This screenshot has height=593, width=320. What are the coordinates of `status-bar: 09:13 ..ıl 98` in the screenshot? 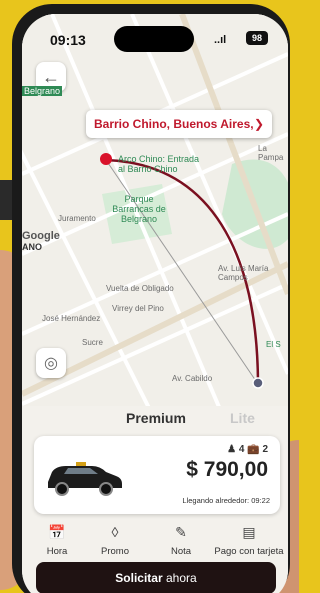 It's located at (155, 36).